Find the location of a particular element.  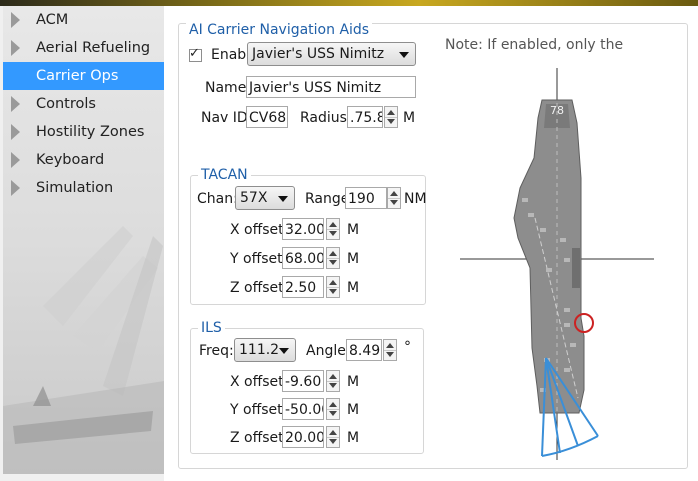

ils-y-label: Y offset is located at coordinates (256, 410).